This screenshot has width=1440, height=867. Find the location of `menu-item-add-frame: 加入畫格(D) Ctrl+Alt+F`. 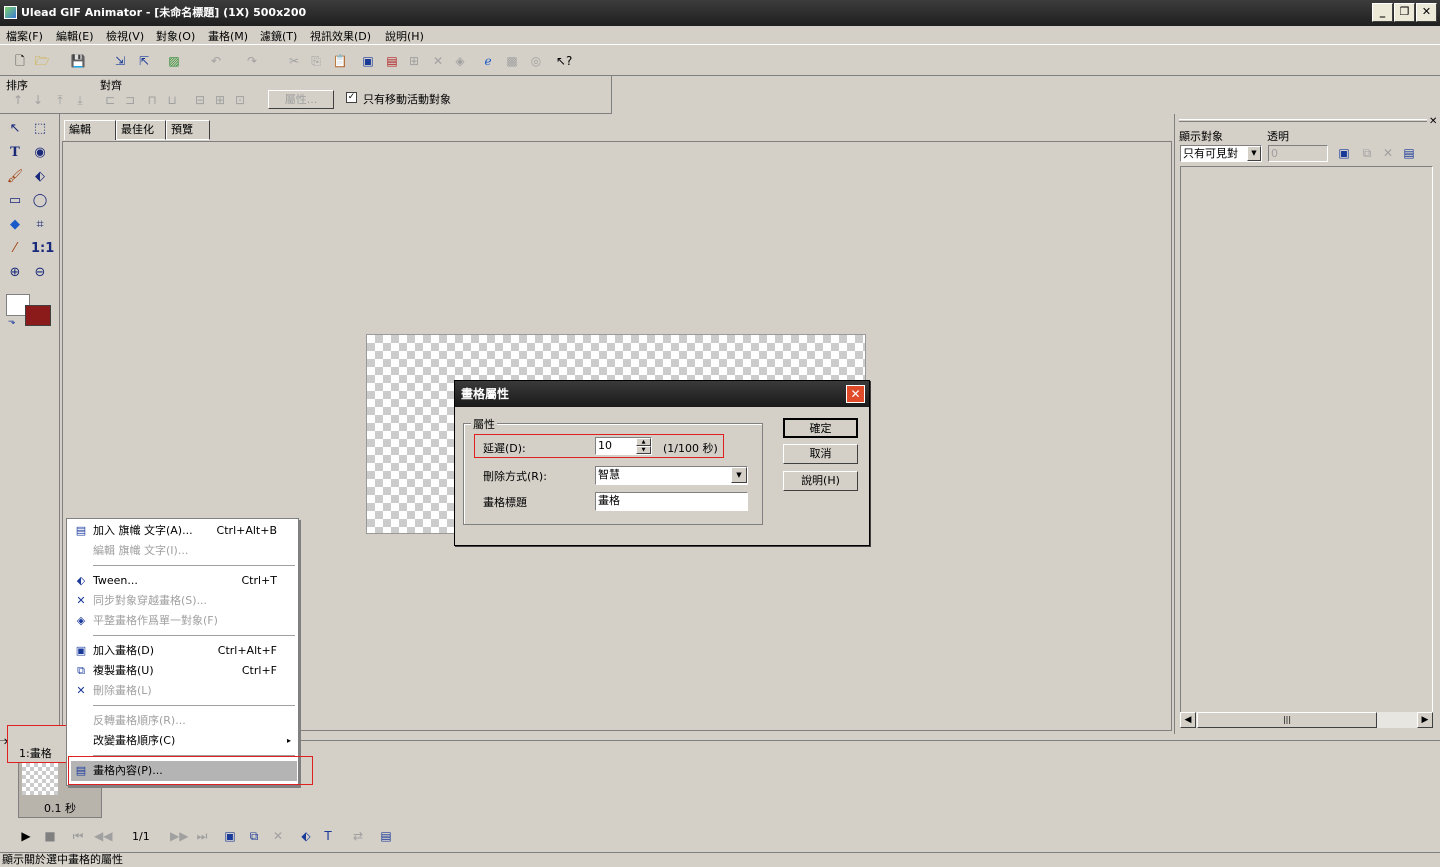

menu-item-add-frame: 加入畫格(D) Ctrl+Alt+F is located at coordinates (195, 651).